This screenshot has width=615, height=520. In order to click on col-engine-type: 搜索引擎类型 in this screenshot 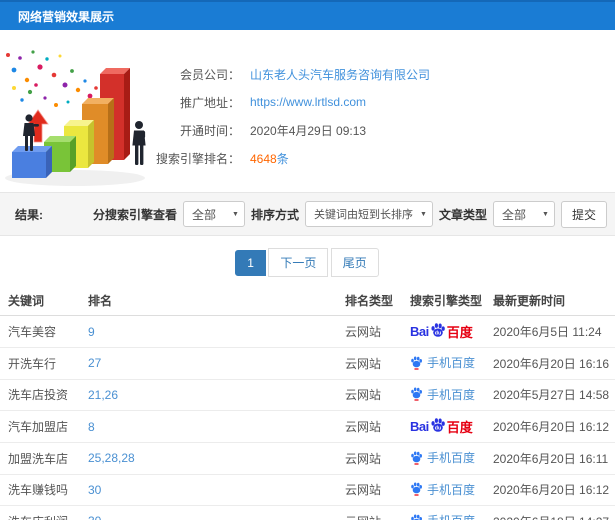, I will do `click(451, 301)`.